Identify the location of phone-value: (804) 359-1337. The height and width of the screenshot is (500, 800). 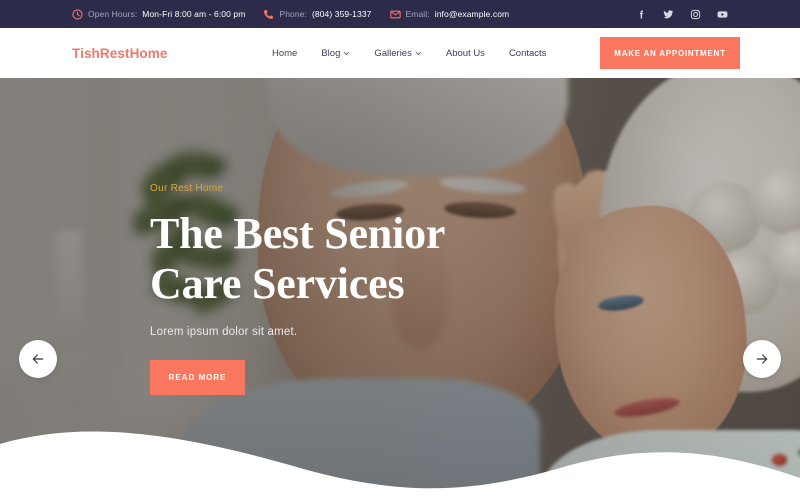
(341, 14).